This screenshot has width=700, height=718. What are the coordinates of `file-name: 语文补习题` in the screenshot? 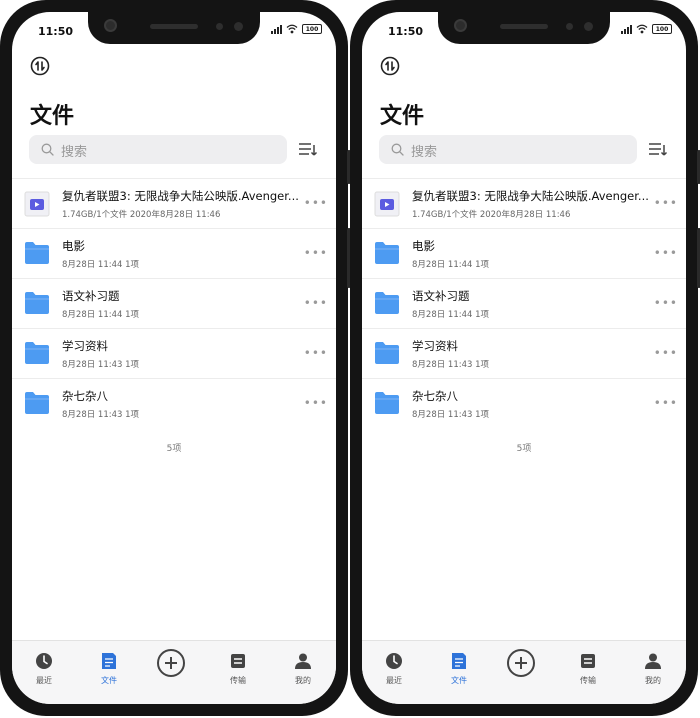 It's located at (441, 296).